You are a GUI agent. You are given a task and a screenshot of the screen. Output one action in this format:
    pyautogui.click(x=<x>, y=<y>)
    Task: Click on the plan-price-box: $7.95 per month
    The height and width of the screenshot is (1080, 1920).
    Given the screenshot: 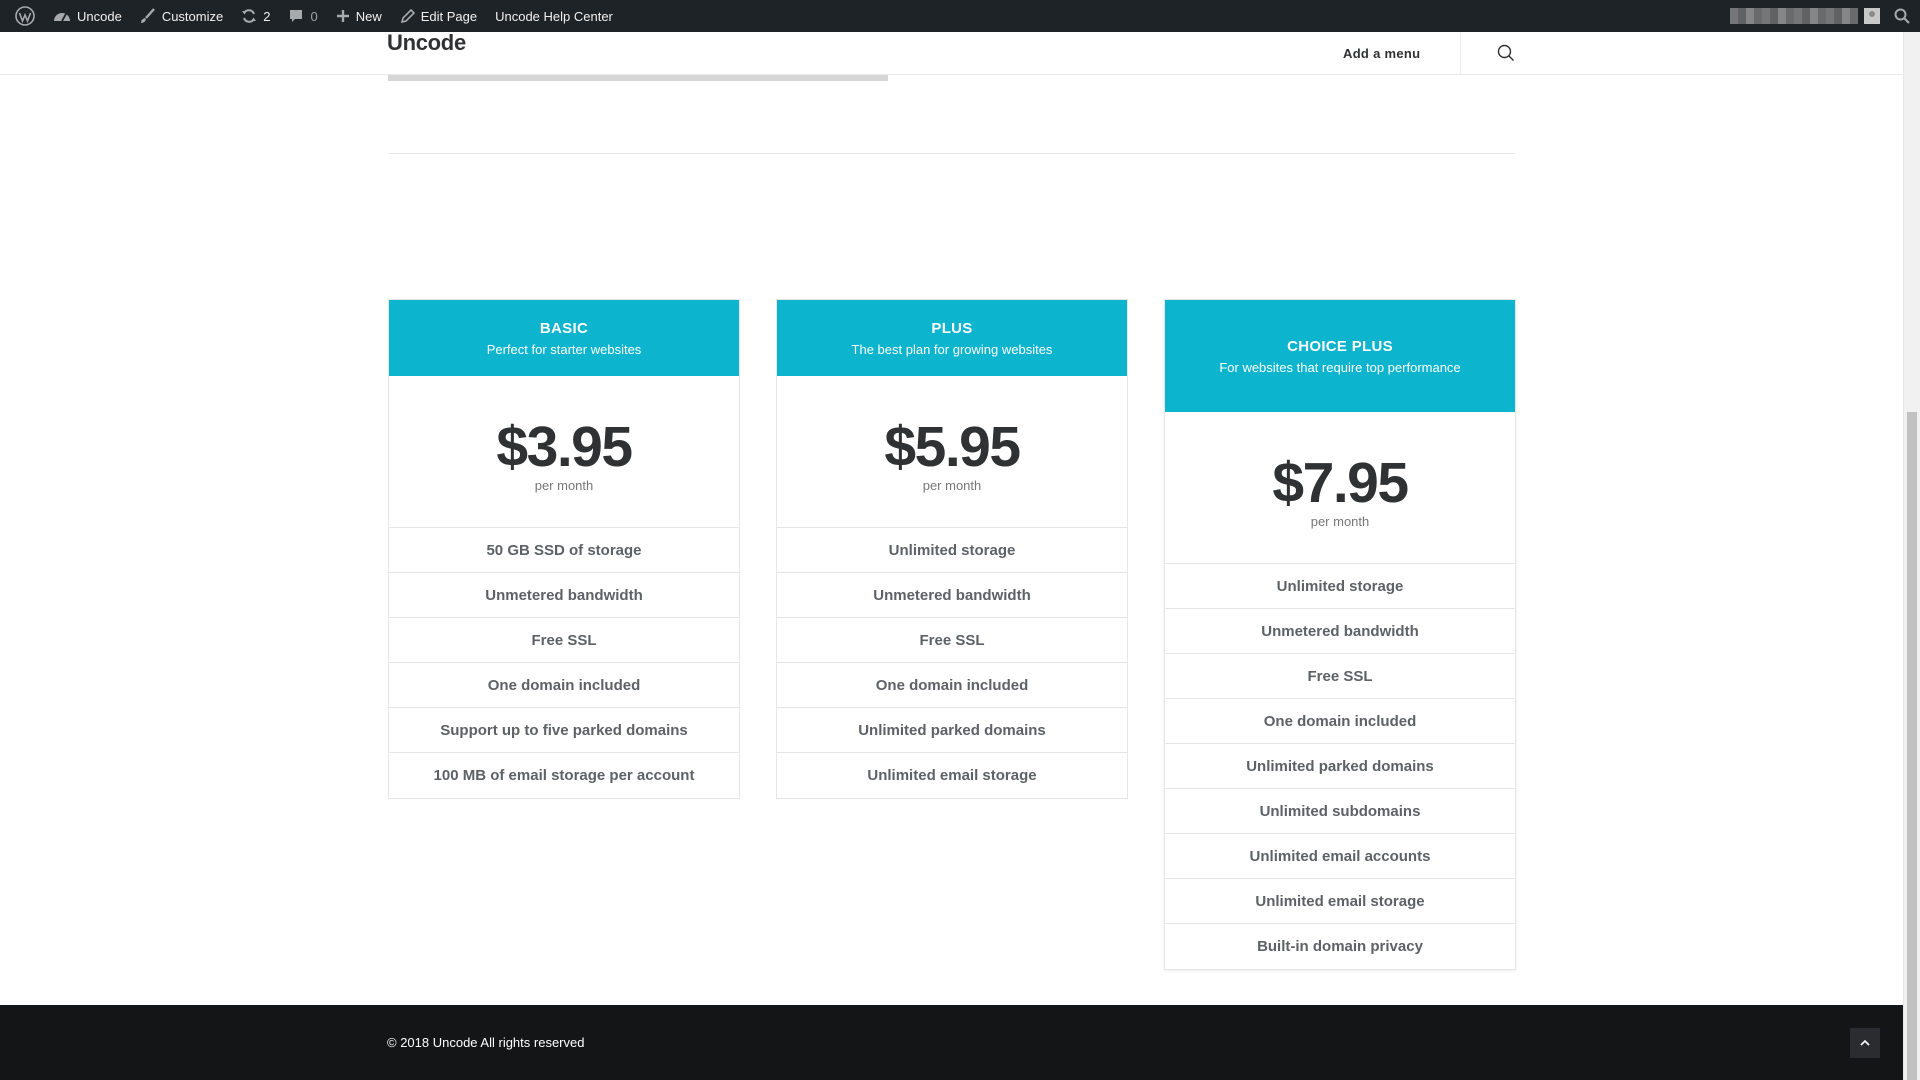 What is the action you would take?
    pyautogui.click(x=1340, y=488)
    